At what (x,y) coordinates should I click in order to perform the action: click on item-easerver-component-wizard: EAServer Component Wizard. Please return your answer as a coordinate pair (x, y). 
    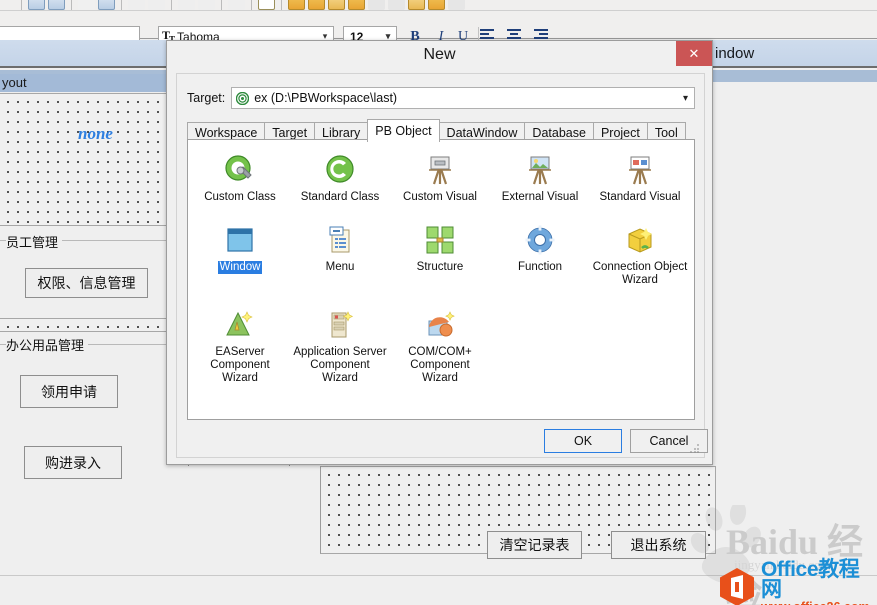
    Looking at the image, I should click on (240, 344).